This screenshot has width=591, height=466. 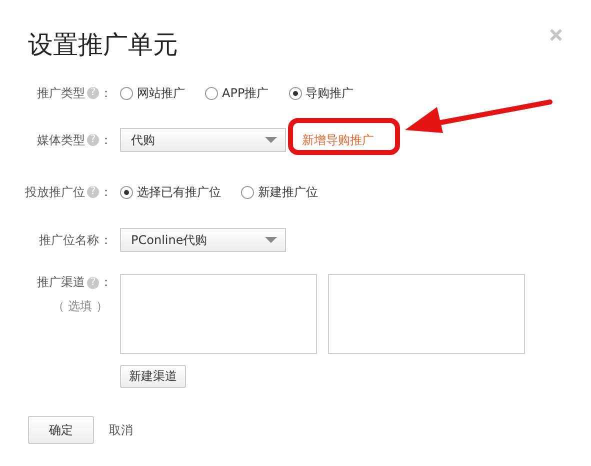 I want to click on radio-label: APP推广, so click(x=245, y=93).